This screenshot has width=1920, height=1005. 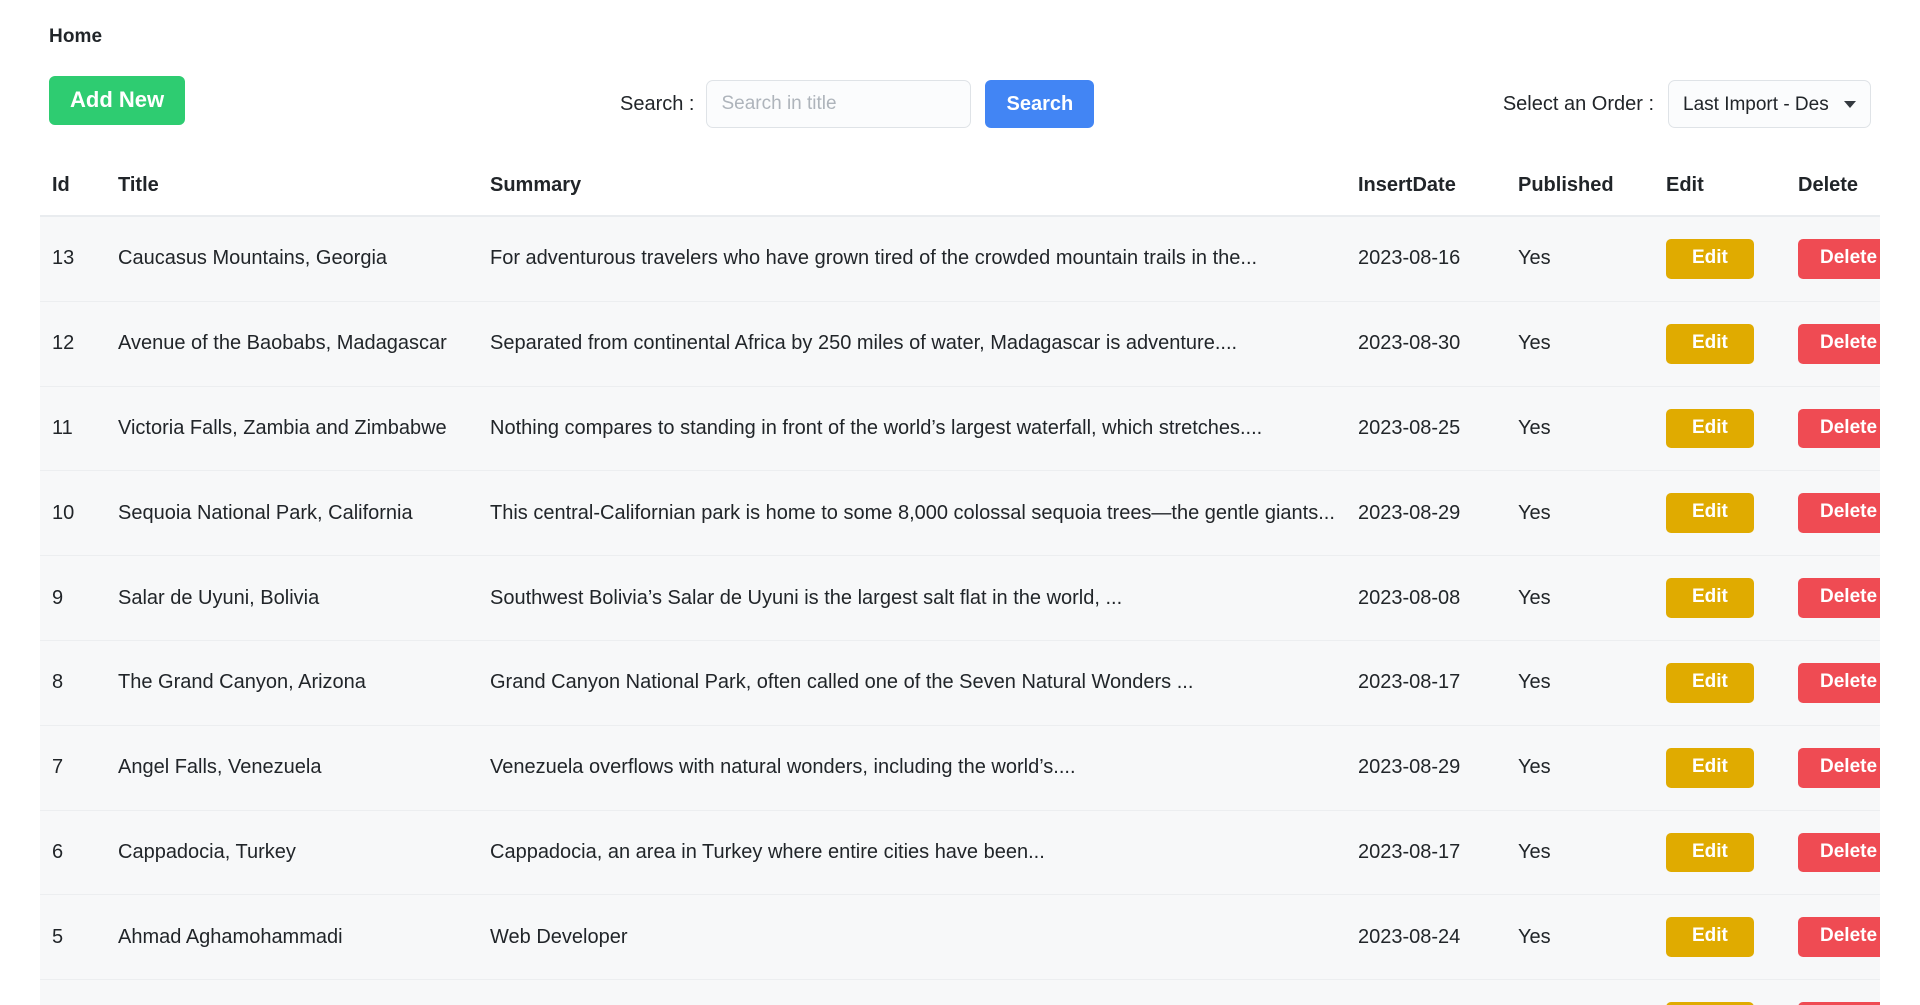 What do you see at coordinates (117, 101) in the screenshot?
I see `add-new-button: Add New` at bounding box center [117, 101].